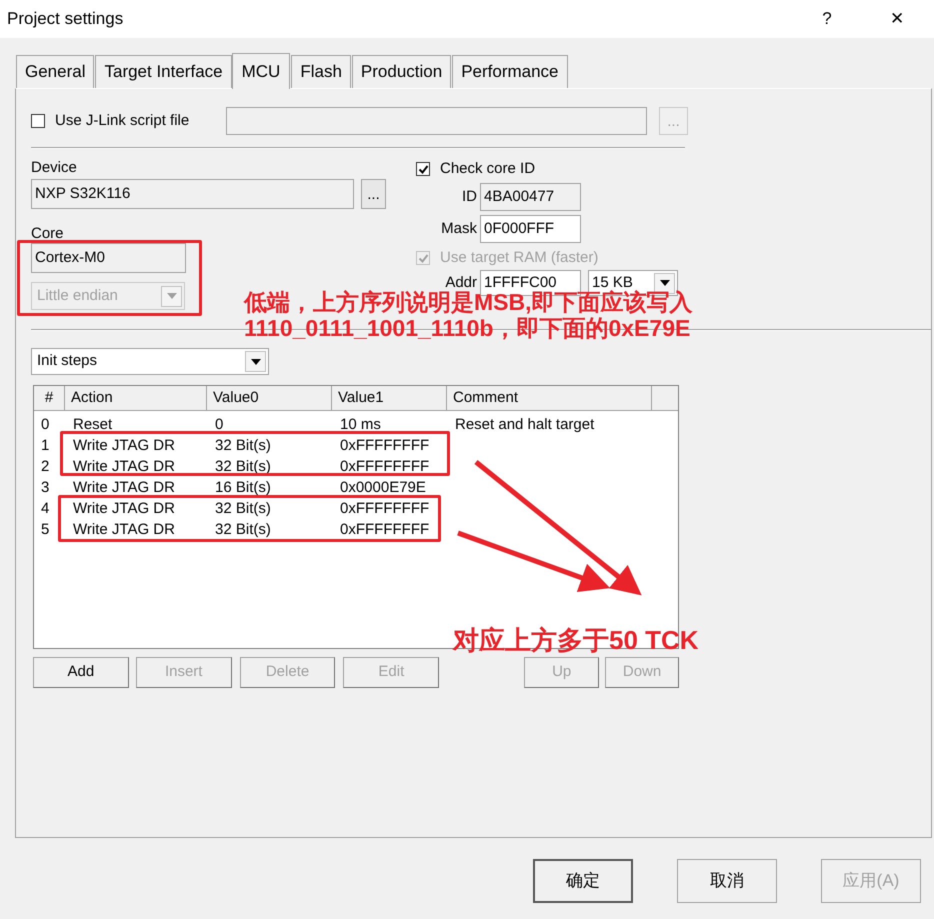 The image size is (934, 919). Describe the element at coordinates (360, 425) in the screenshot. I see `table-cell-text: 10 ms` at that location.